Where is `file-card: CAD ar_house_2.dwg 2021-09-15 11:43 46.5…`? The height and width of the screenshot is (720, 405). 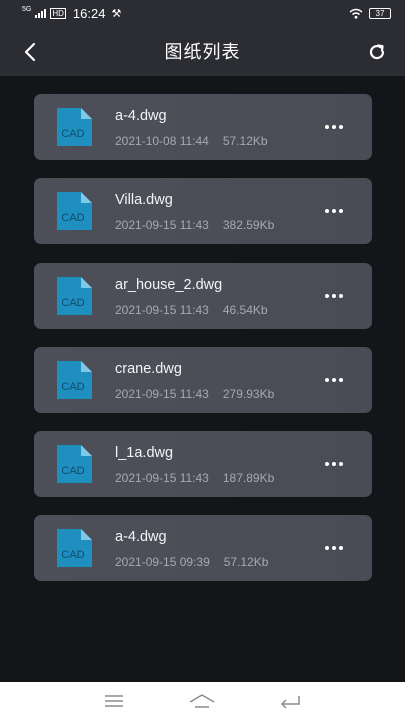 file-card: CAD ar_house_2.dwg 2021-09-15 11:43 46.5… is located at coordinates (203, 295).